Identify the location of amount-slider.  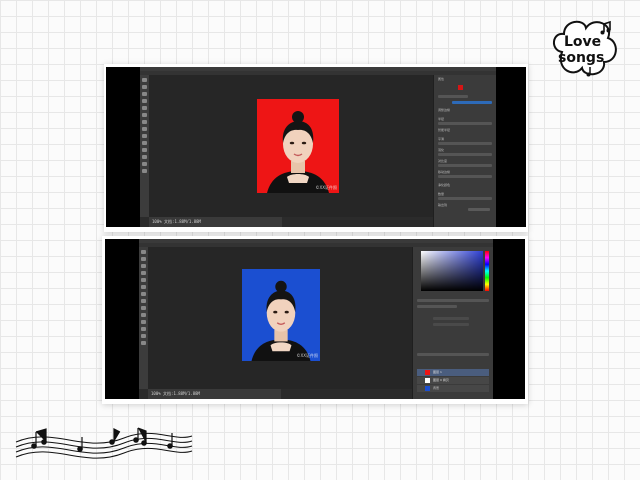
(465, 198).